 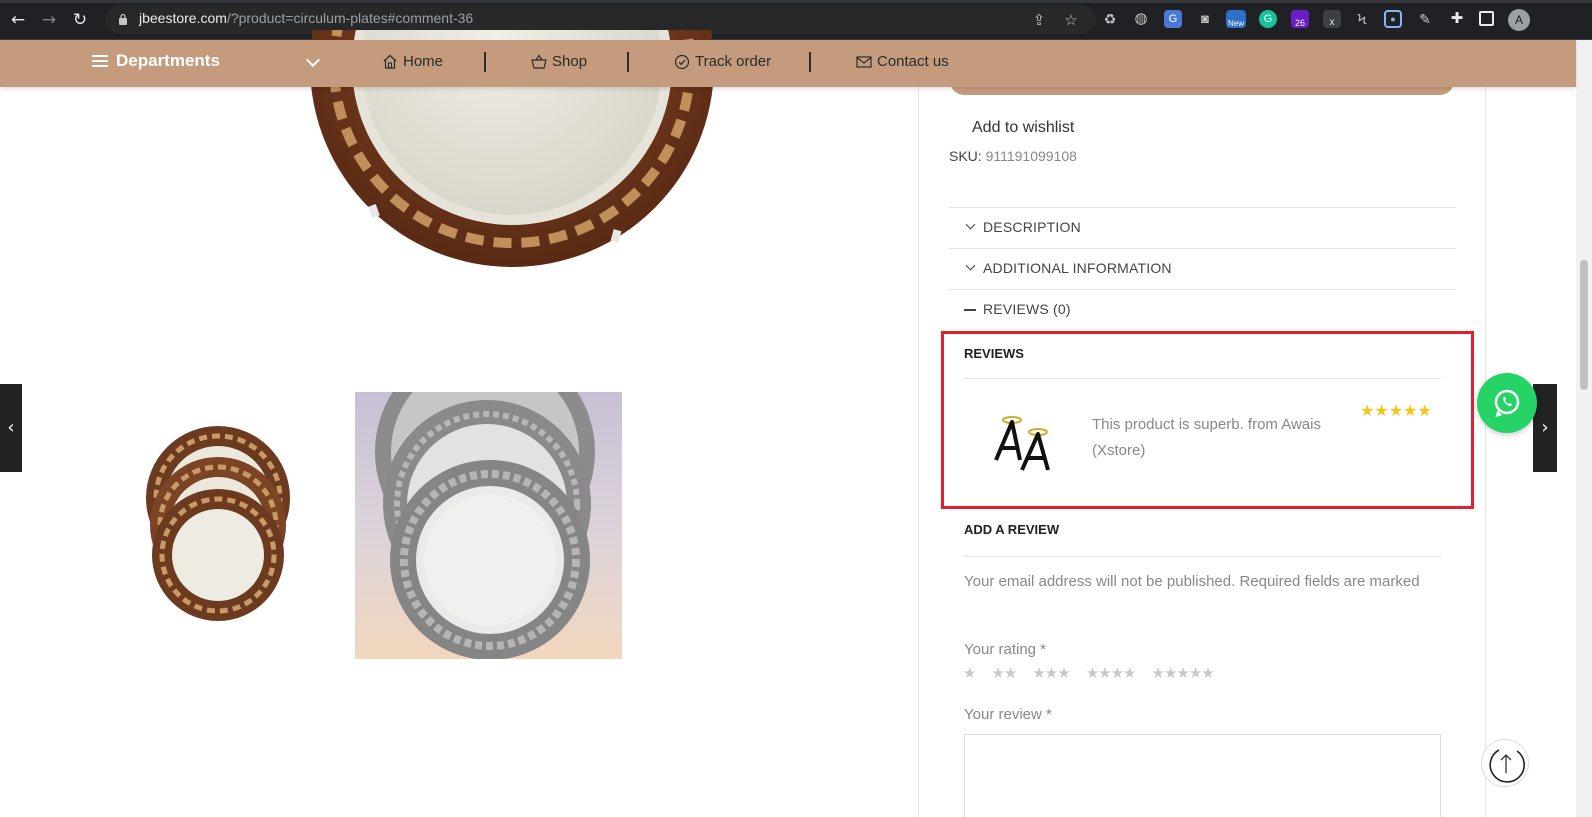 What do you see at coordinates (412, 61) in the screenshot?
I see `nav-home: Home` at bounding box center [412, 61].